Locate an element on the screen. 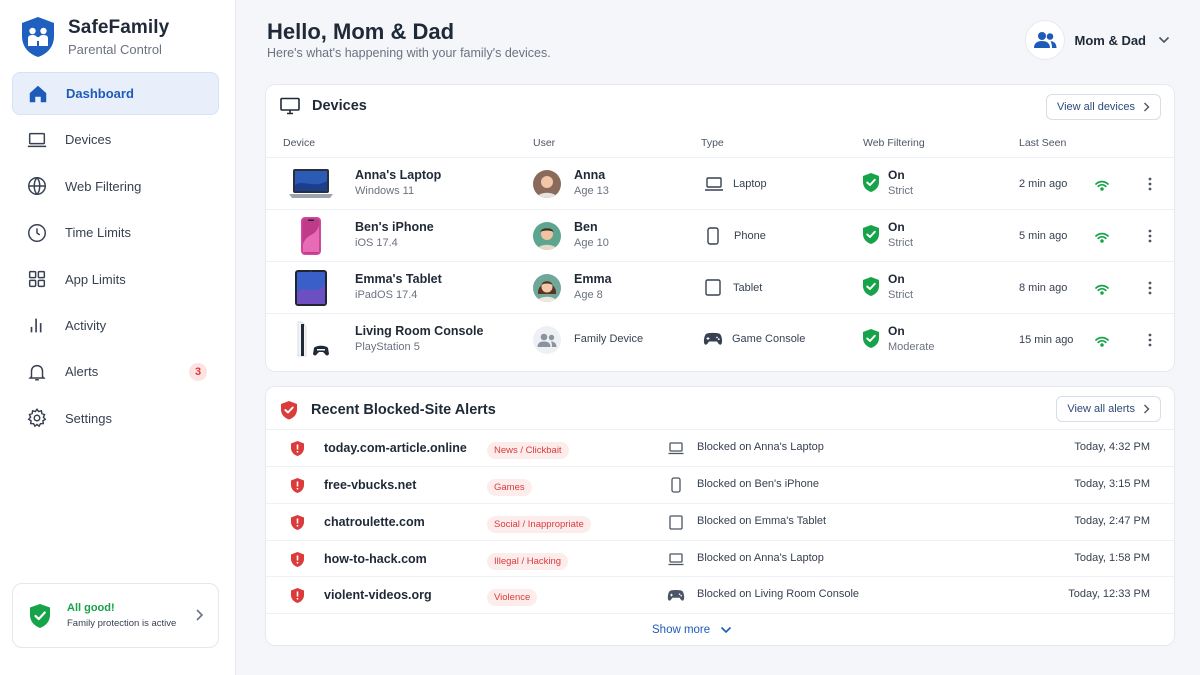 The image size is (1200, 675). user-name: Mom & Dad is located at coordinates (1110, 40).